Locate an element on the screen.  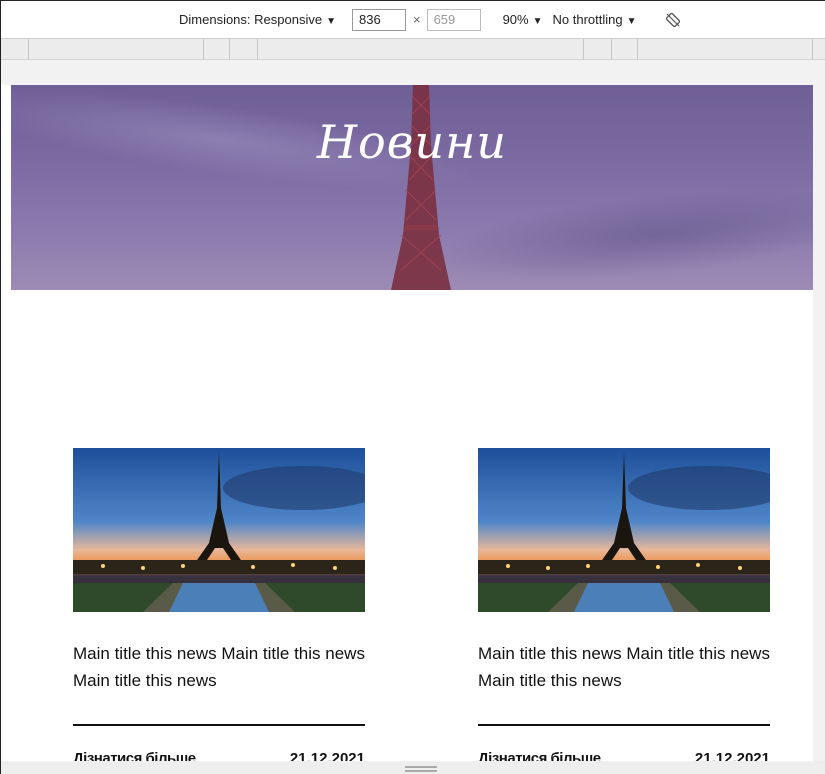
resize-handle-bottom is located at coordinates (413, 767).